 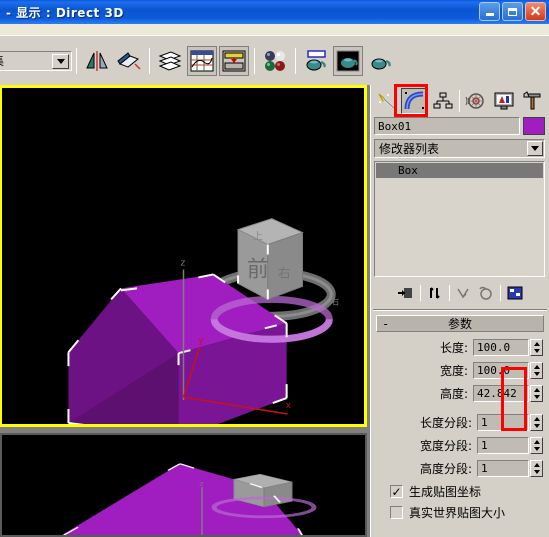 I want to click on length-spinner, so click(x=536, y=347).